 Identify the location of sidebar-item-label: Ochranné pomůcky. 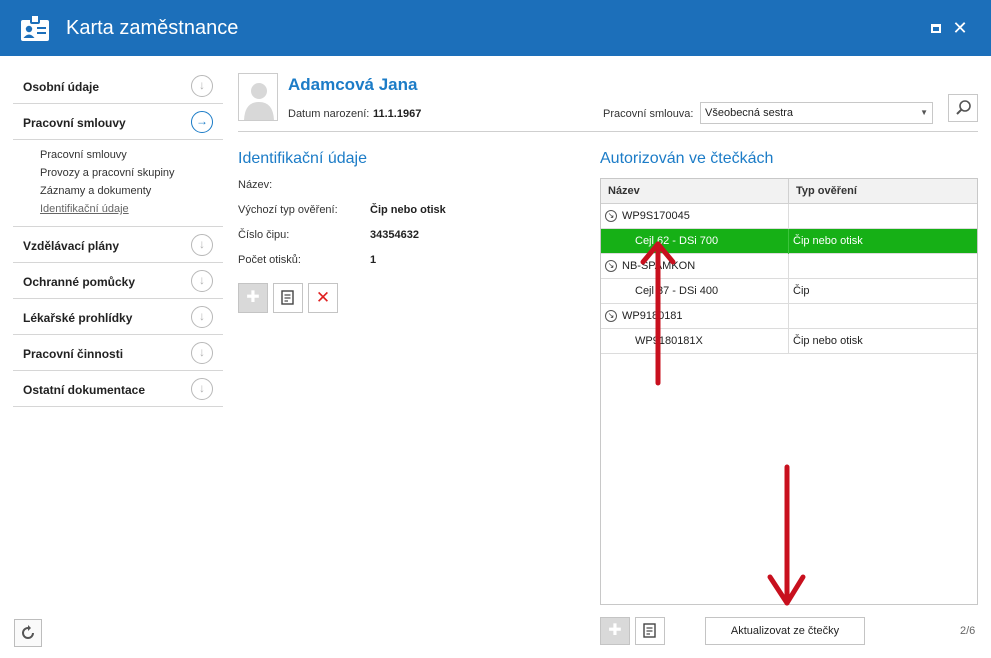
(79, 282).